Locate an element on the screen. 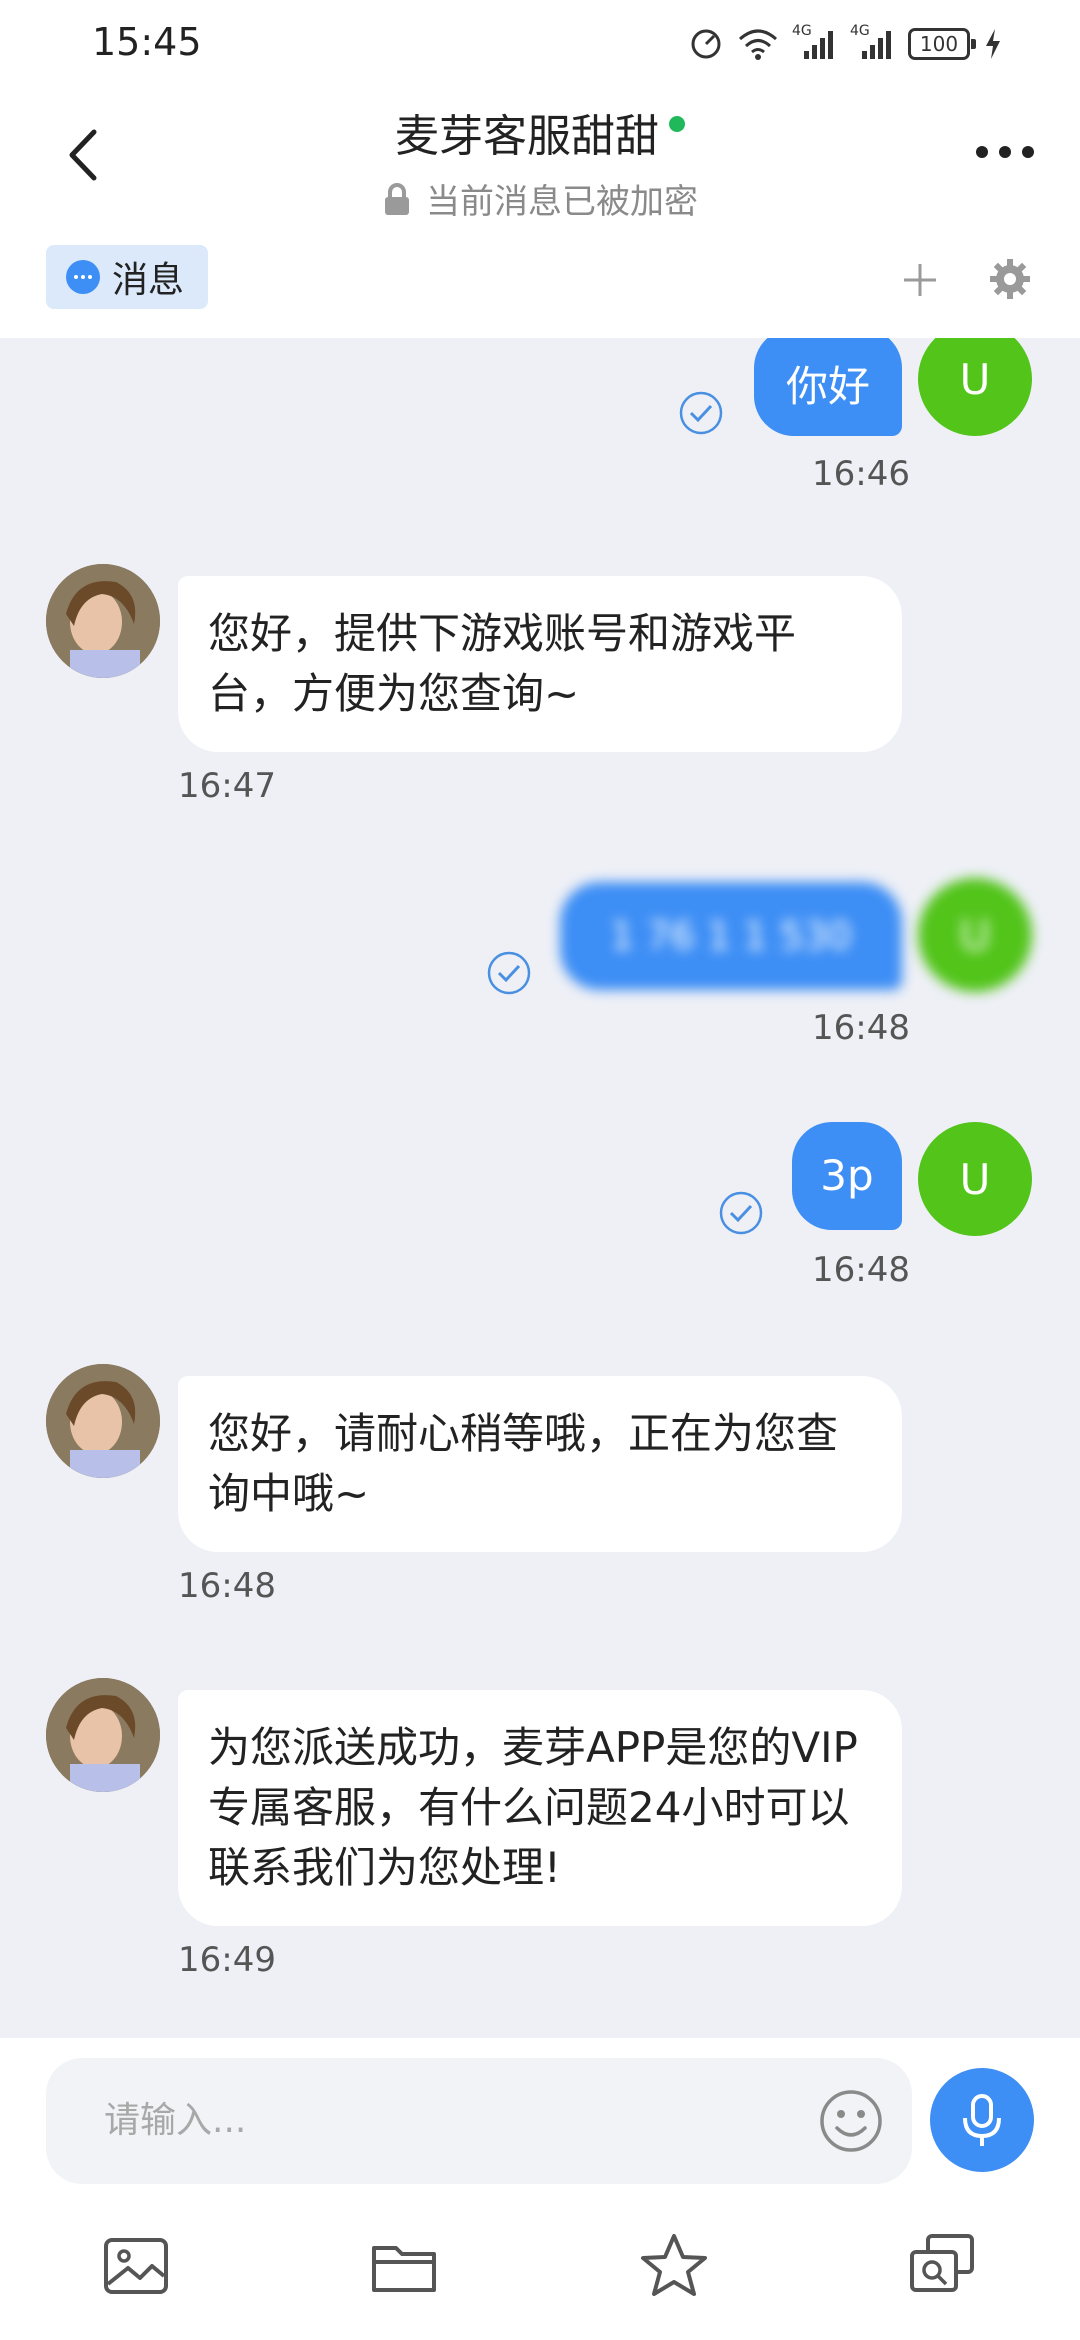  message-time: 16:47 is located at coordinates (227, 786).